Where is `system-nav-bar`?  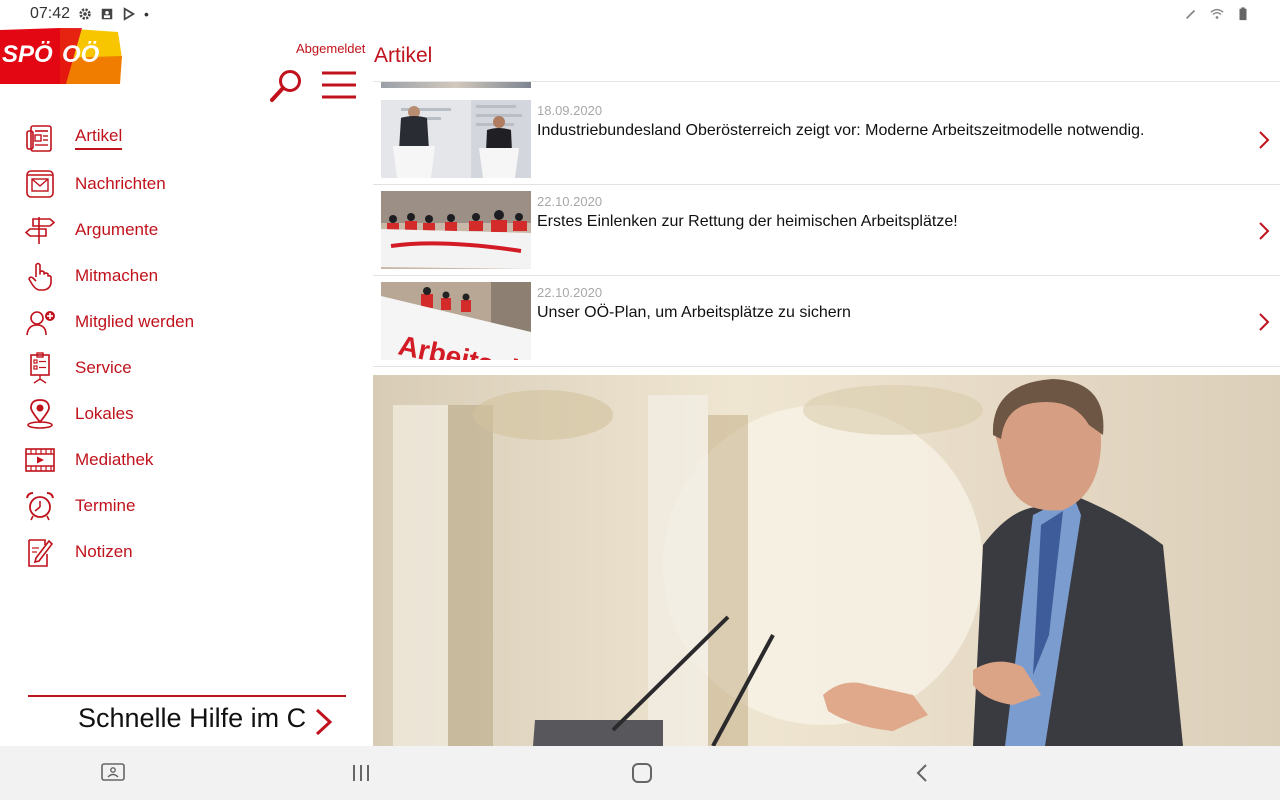 system-nav-bar is located at coordinates (640, 773).